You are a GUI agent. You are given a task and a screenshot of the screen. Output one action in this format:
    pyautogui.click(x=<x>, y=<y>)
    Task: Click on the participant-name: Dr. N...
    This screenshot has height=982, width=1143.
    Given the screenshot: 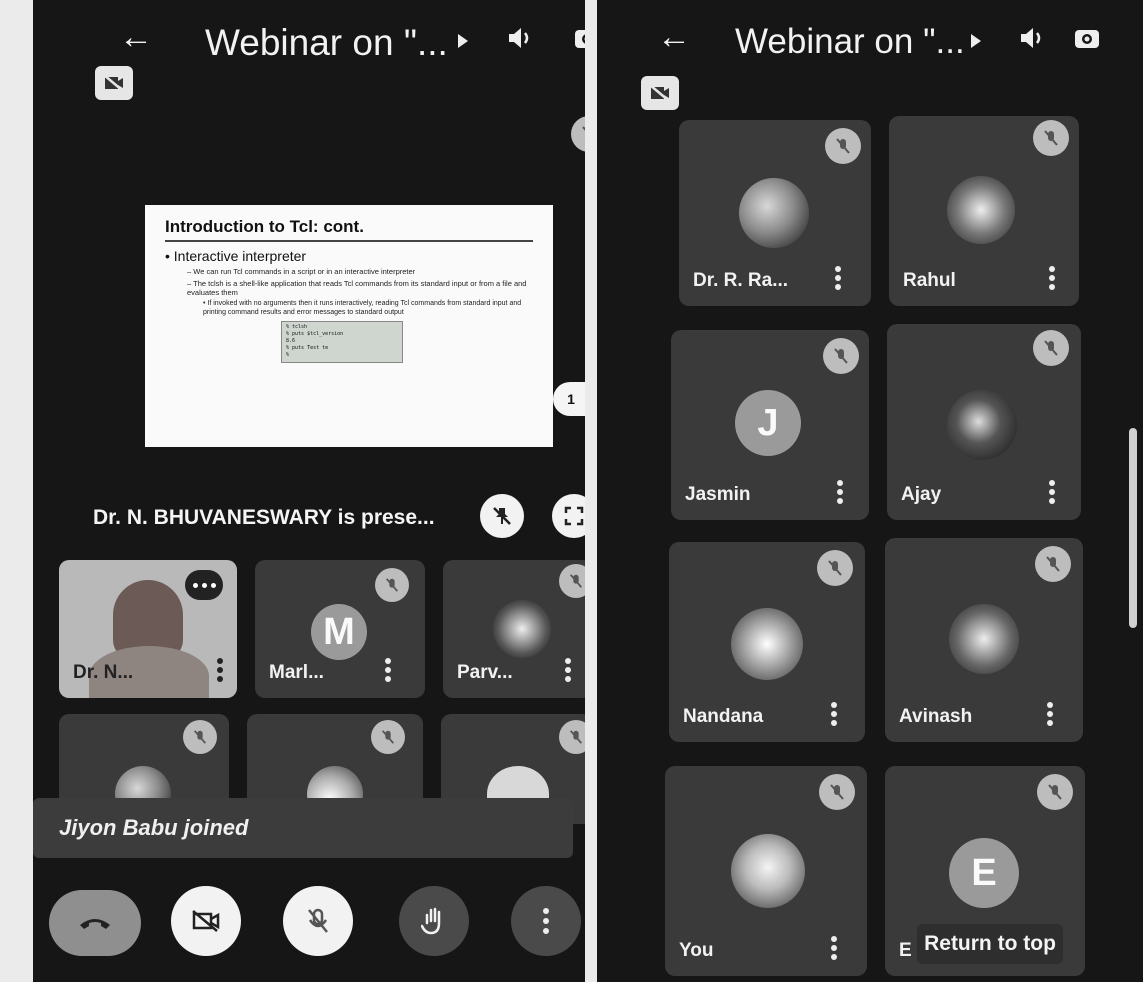 What is the action you would take?
    pyautogui.click(x=103, y=672)
    